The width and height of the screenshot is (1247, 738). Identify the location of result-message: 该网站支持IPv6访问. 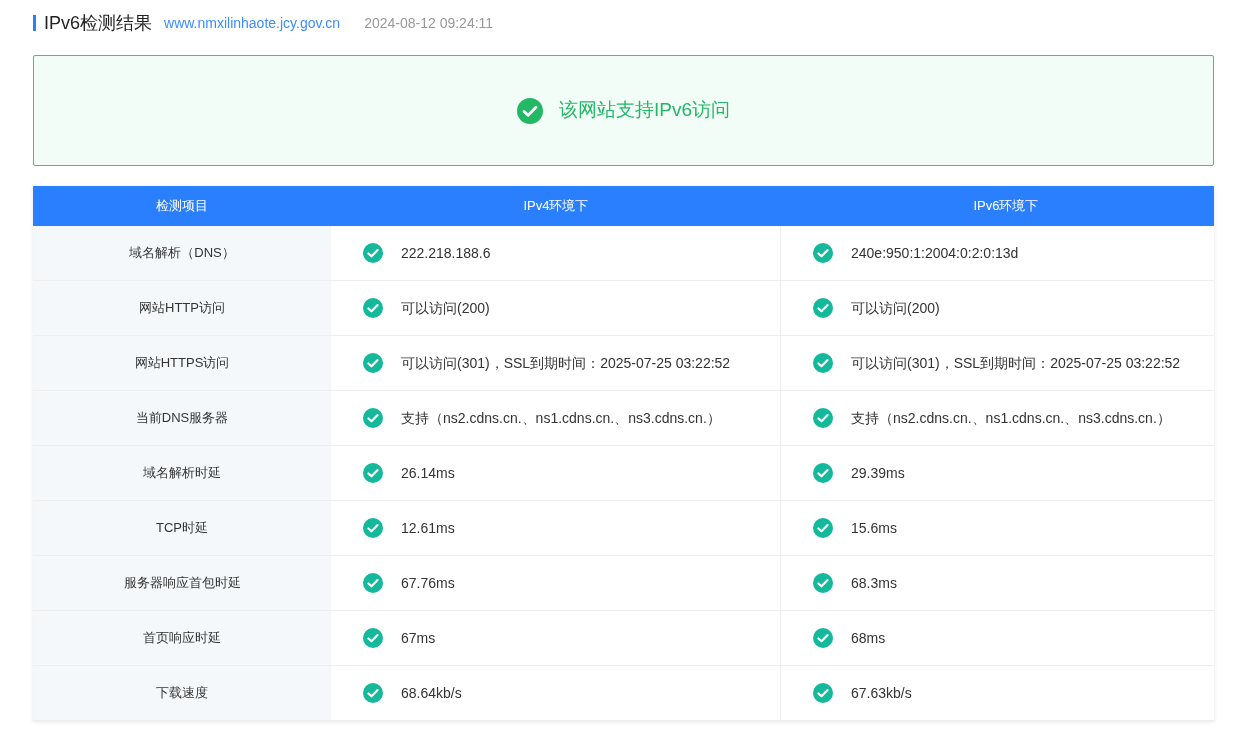
(644, 110).